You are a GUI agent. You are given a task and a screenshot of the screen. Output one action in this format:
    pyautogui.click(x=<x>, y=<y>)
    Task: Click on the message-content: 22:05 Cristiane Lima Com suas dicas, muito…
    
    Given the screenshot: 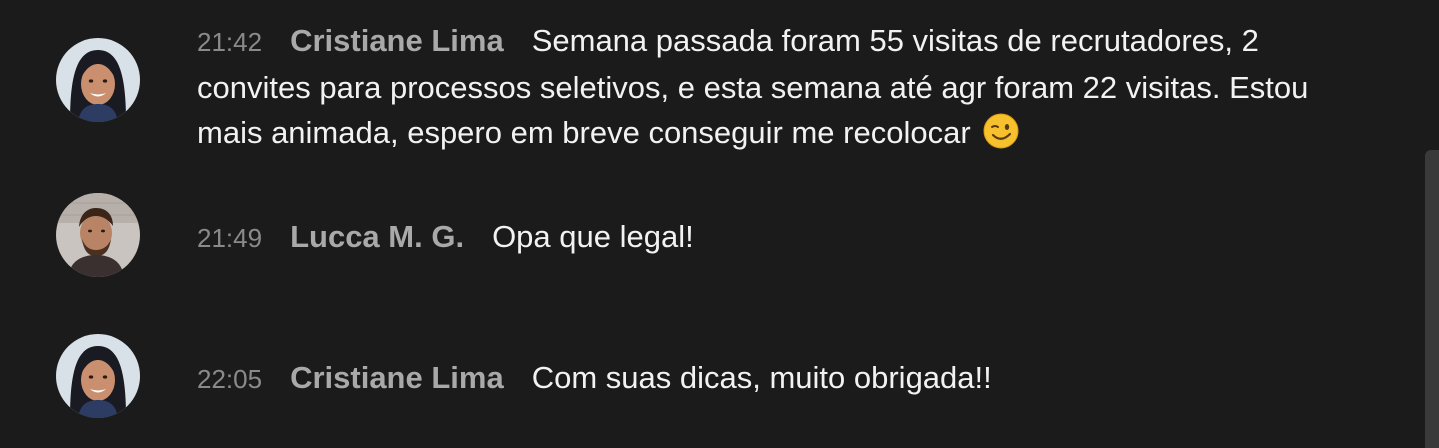 What is the action you would take?
    pyautogui.click(x=787, y=378)
    